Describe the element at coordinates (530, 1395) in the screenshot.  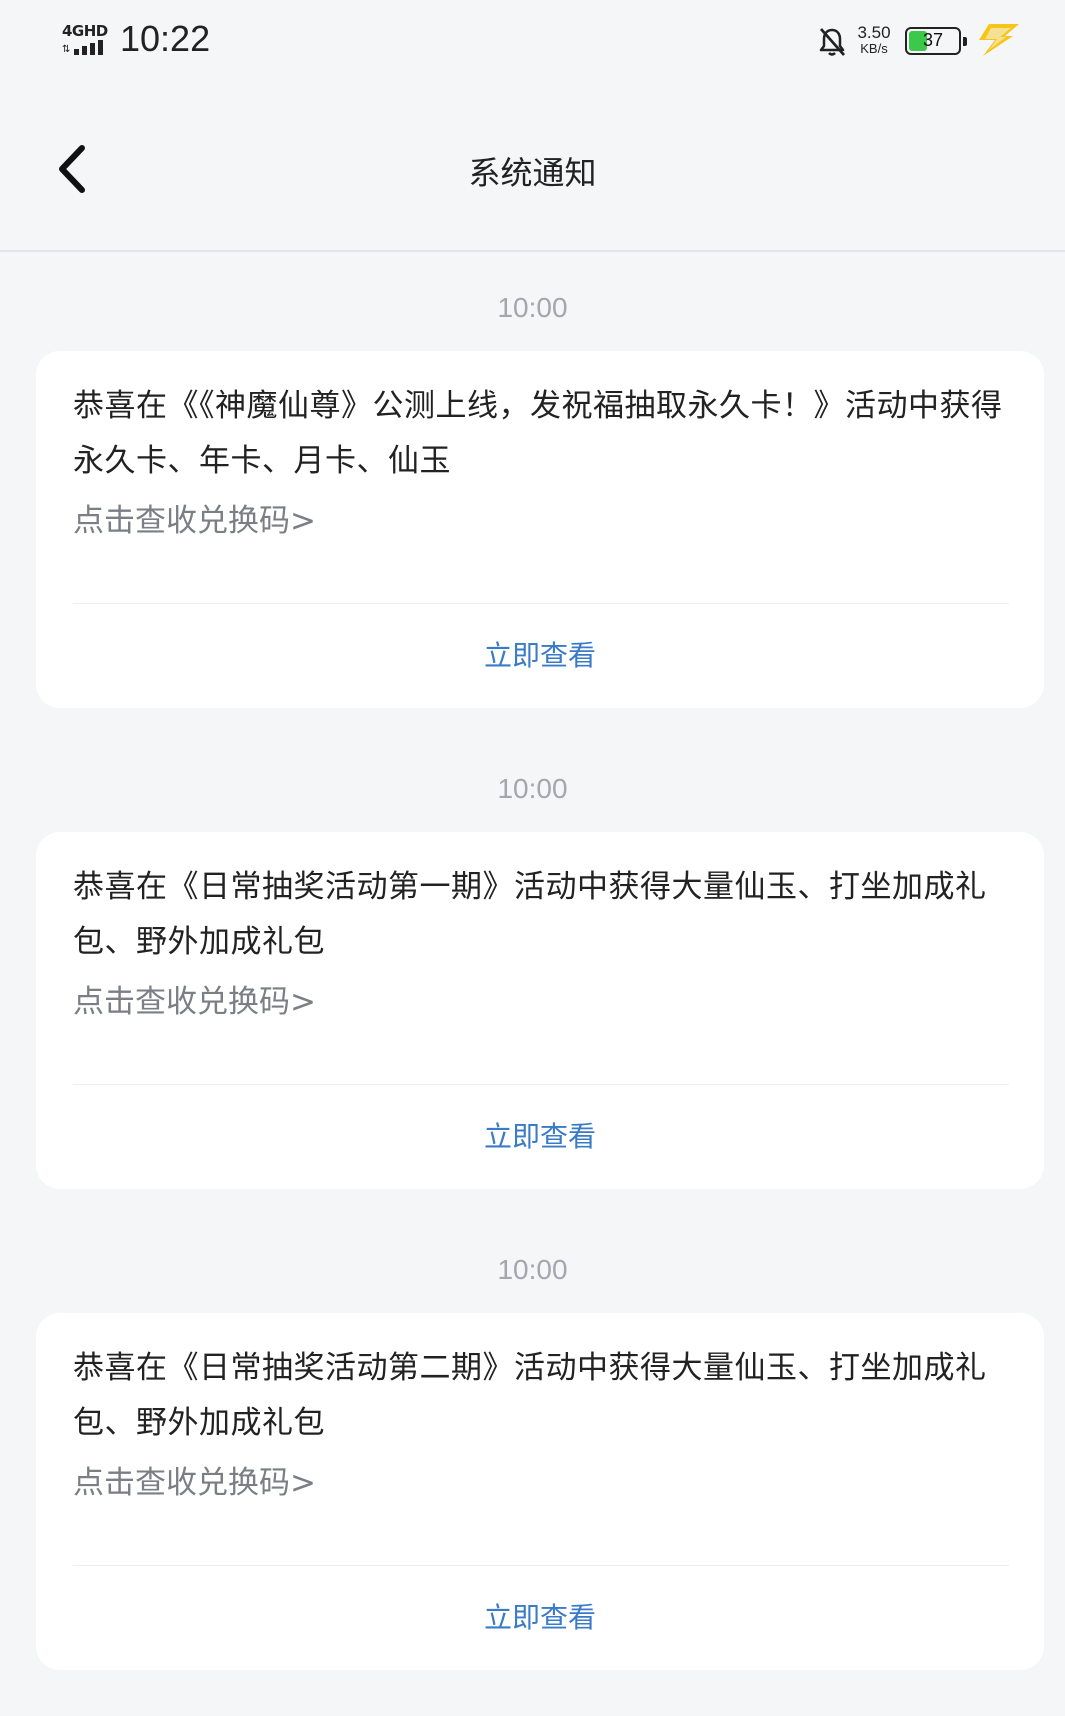
I see `message-text: 恭喜在《日常抽奖活动第二期》活动中获得大量仙玉、打坐加成礼包、野外加成礼包` at that location.